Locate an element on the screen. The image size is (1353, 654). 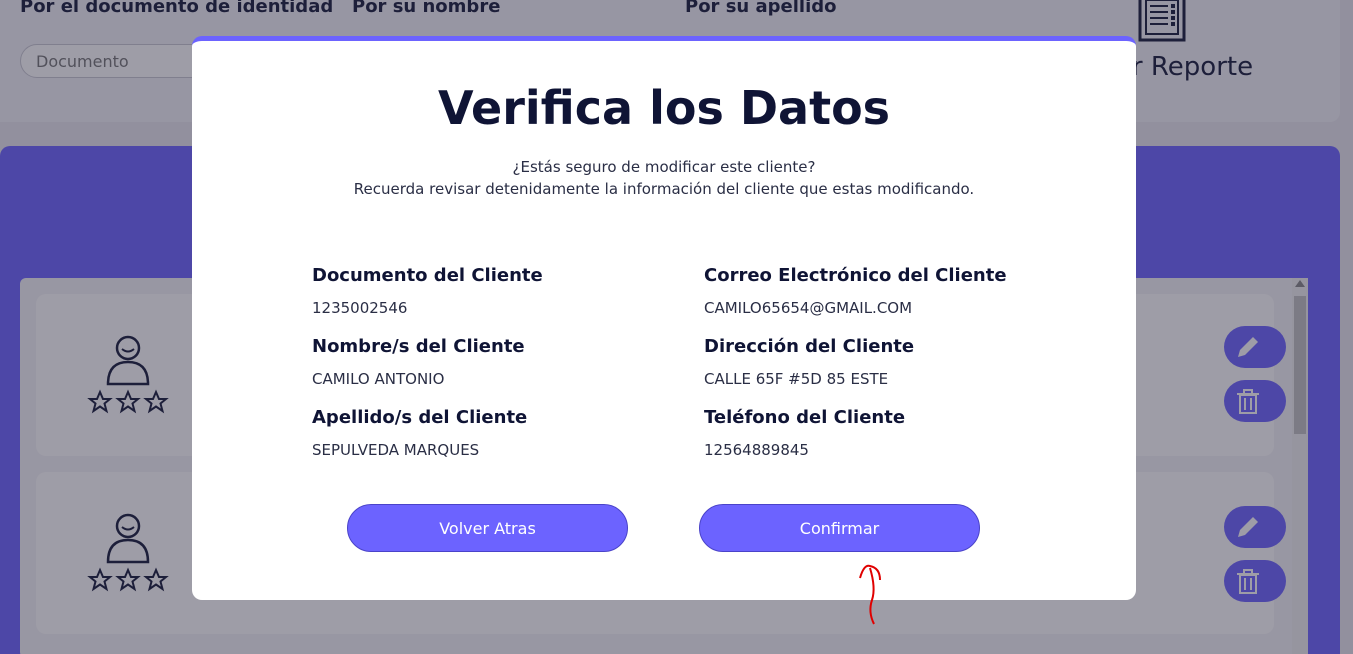
back-button: Volver Atras is located at coordinates (487, 528).